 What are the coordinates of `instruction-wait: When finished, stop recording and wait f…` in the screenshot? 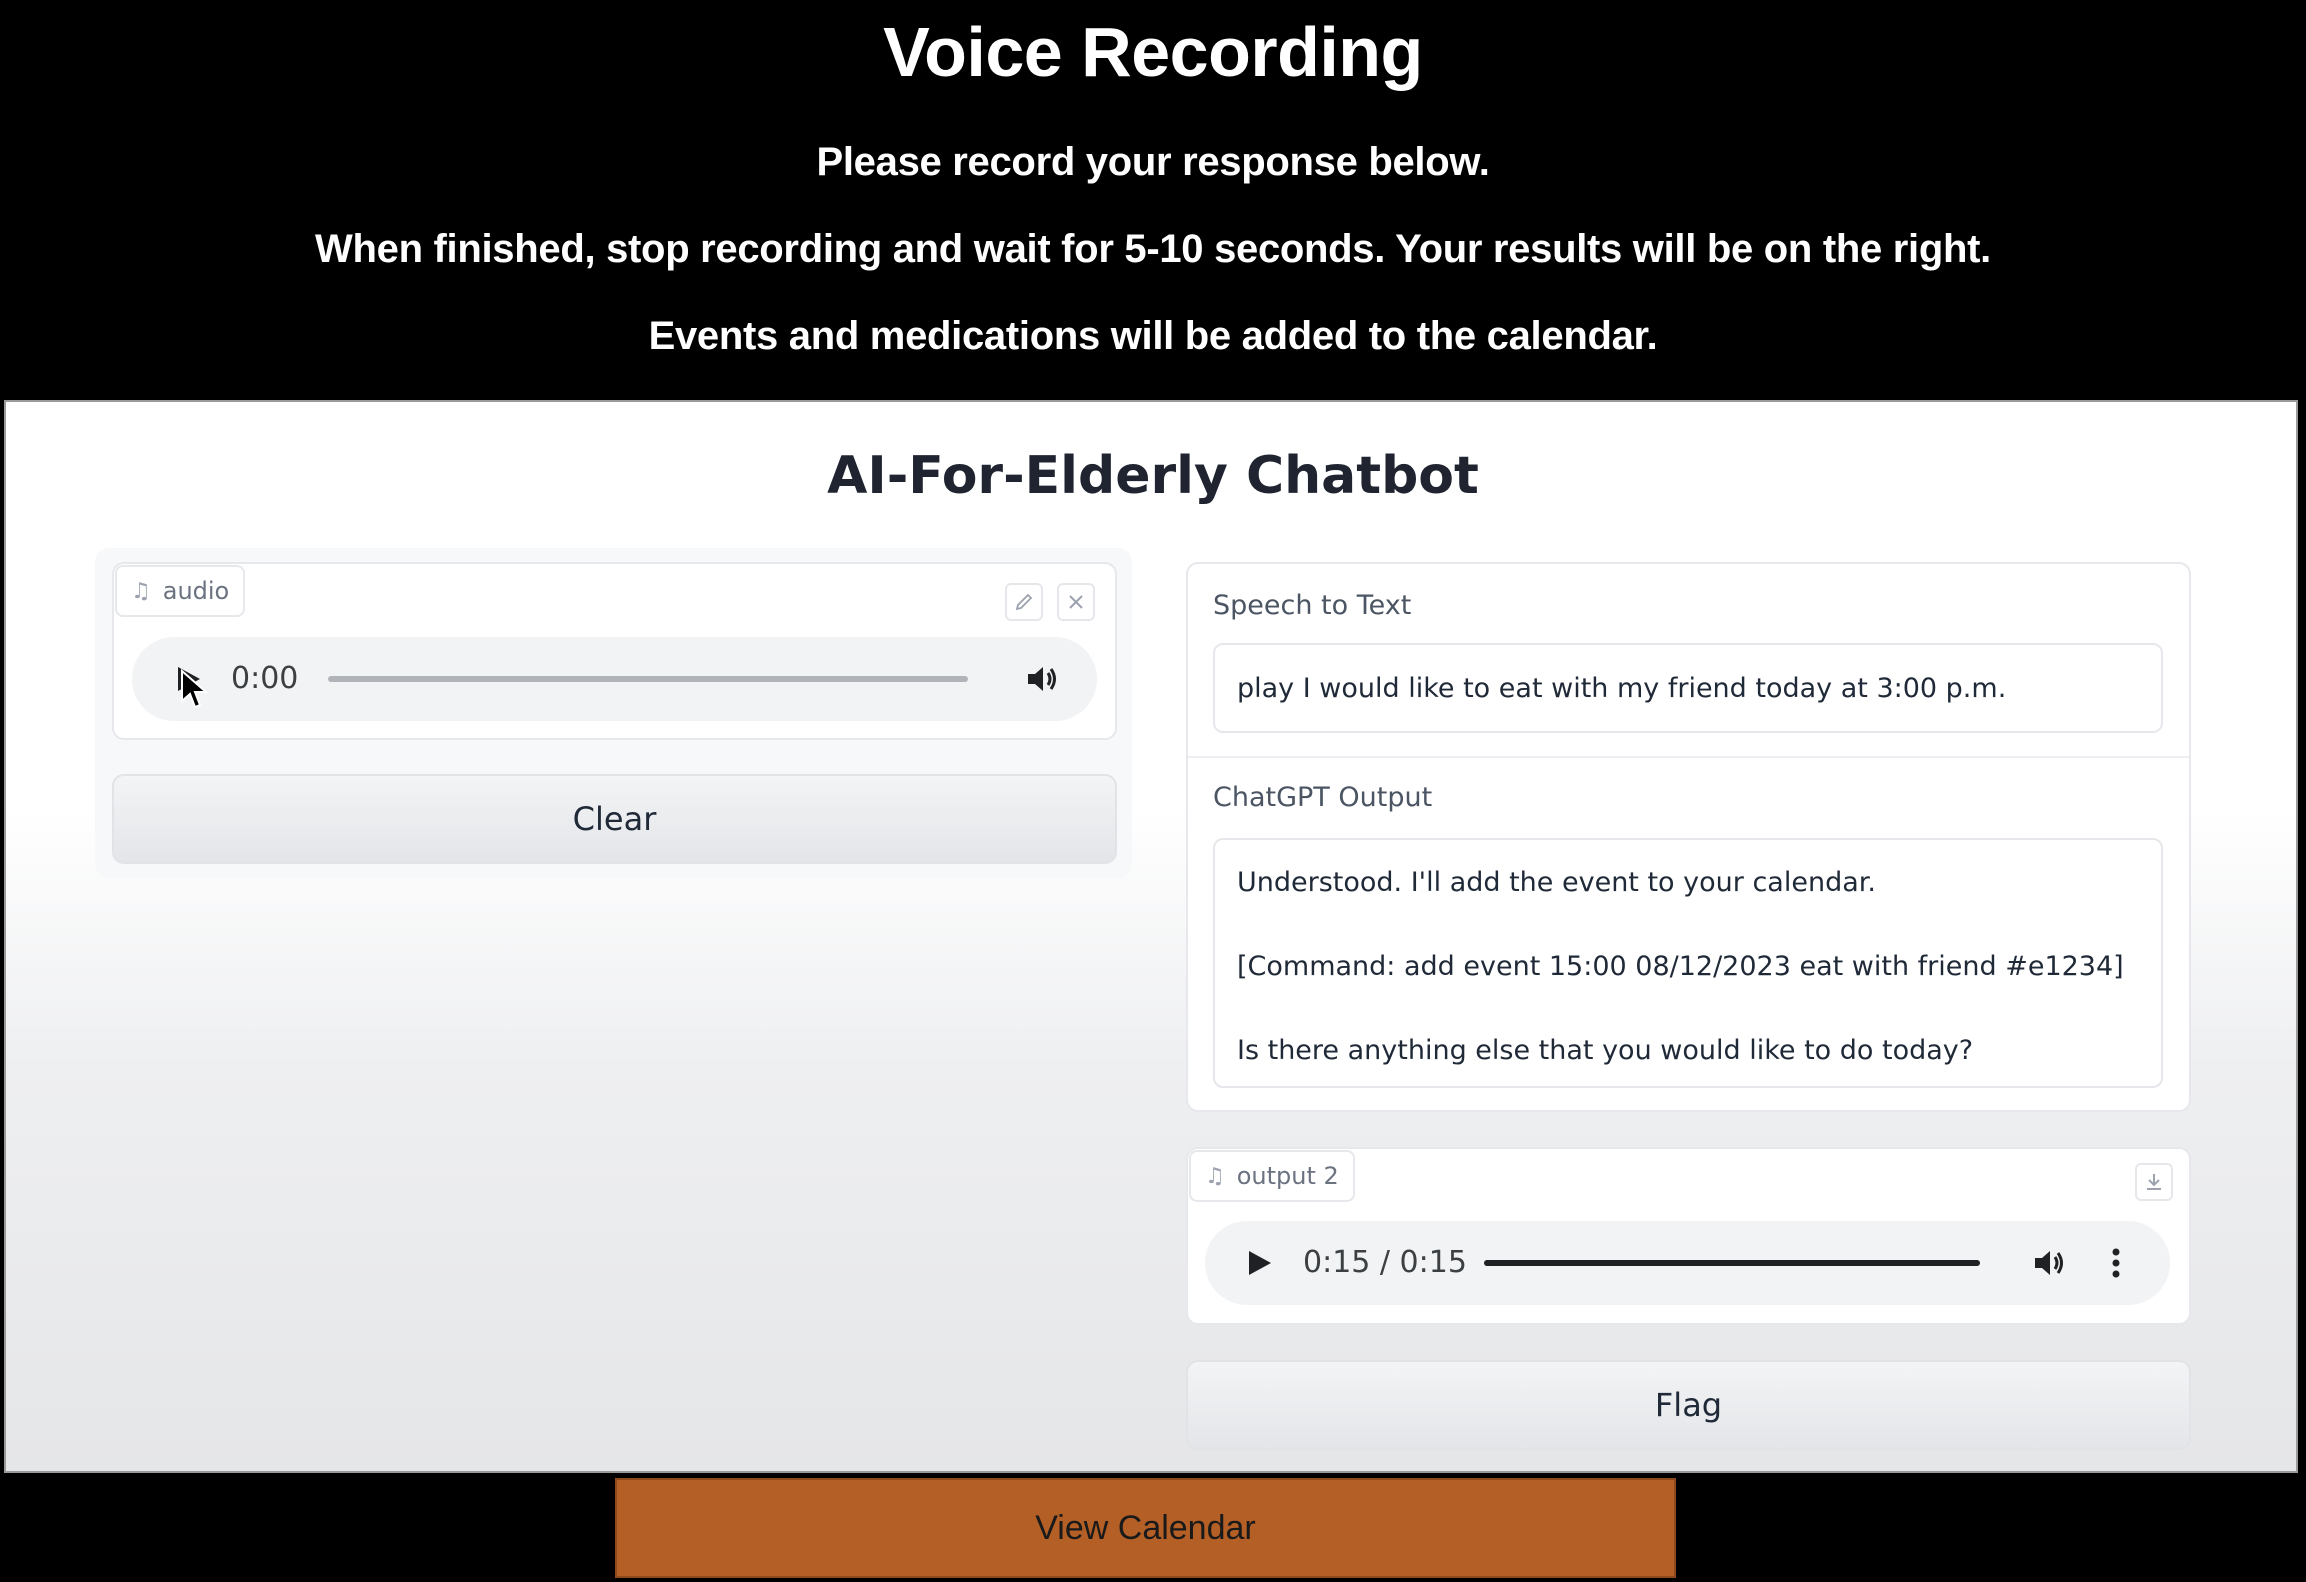 It's located at (1153, 249).